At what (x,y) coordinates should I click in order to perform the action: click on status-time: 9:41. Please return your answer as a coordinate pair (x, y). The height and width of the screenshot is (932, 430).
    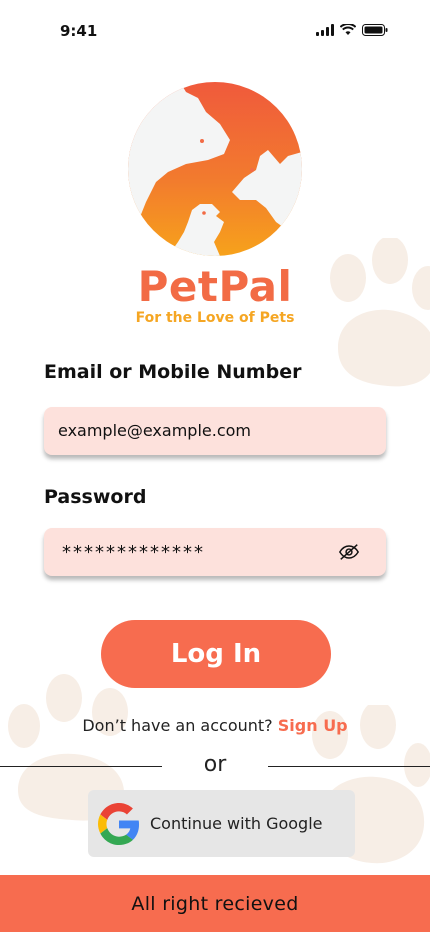
    Looking at the image, I should click on (79, 31).